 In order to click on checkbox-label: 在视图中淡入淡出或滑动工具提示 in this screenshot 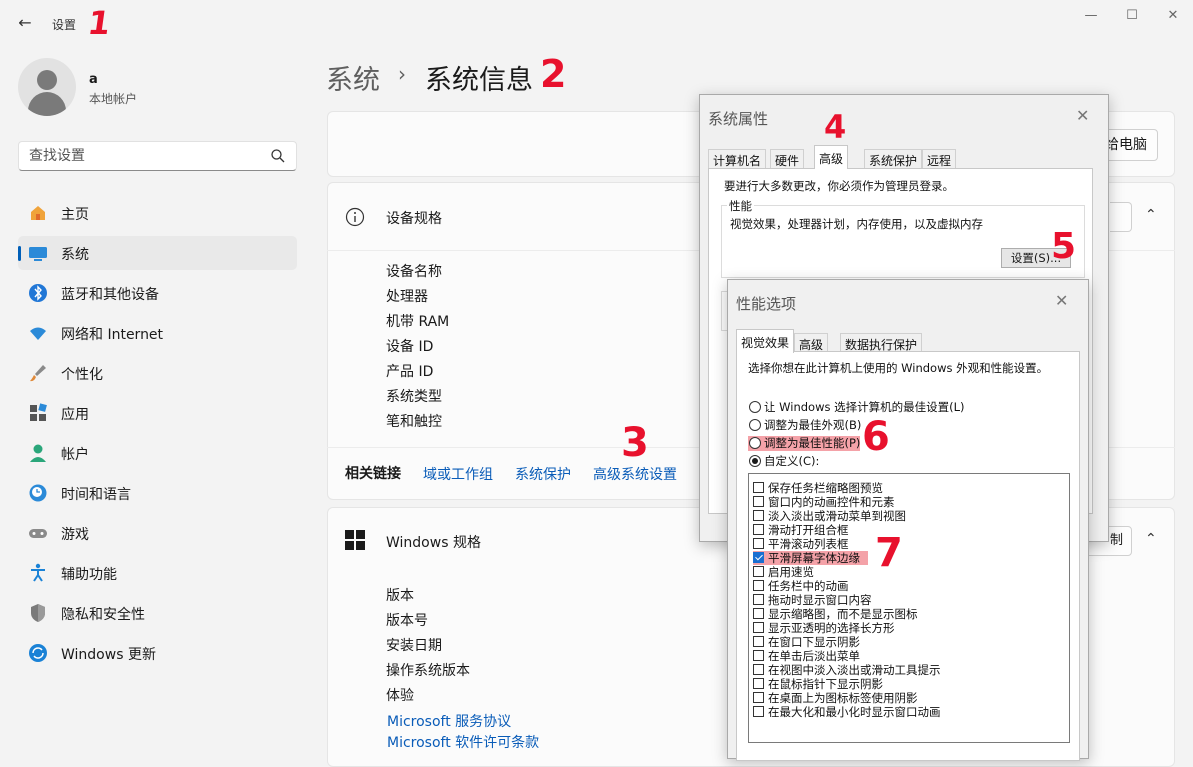, I will do `click(854, 670)`.